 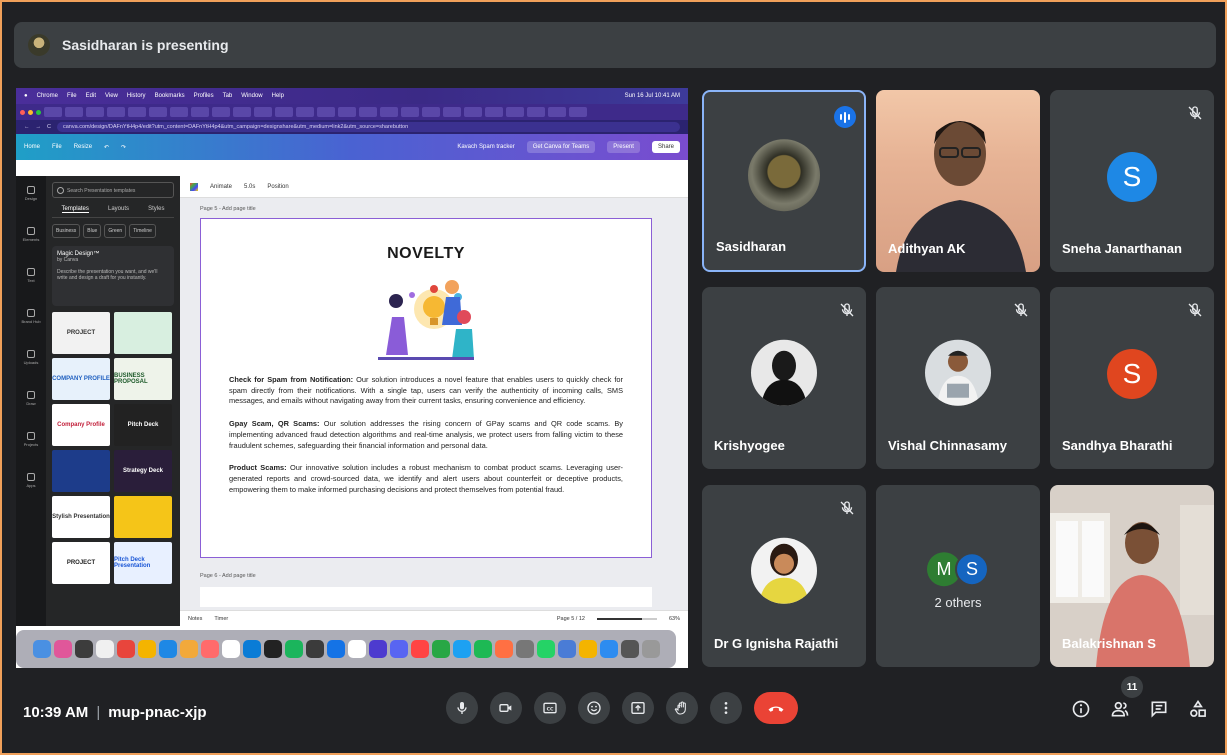 What do you see at coordinates (119, 209) in the screenshot?
I see `tab-layouts: Layouts` at bounding box center [119, 209].